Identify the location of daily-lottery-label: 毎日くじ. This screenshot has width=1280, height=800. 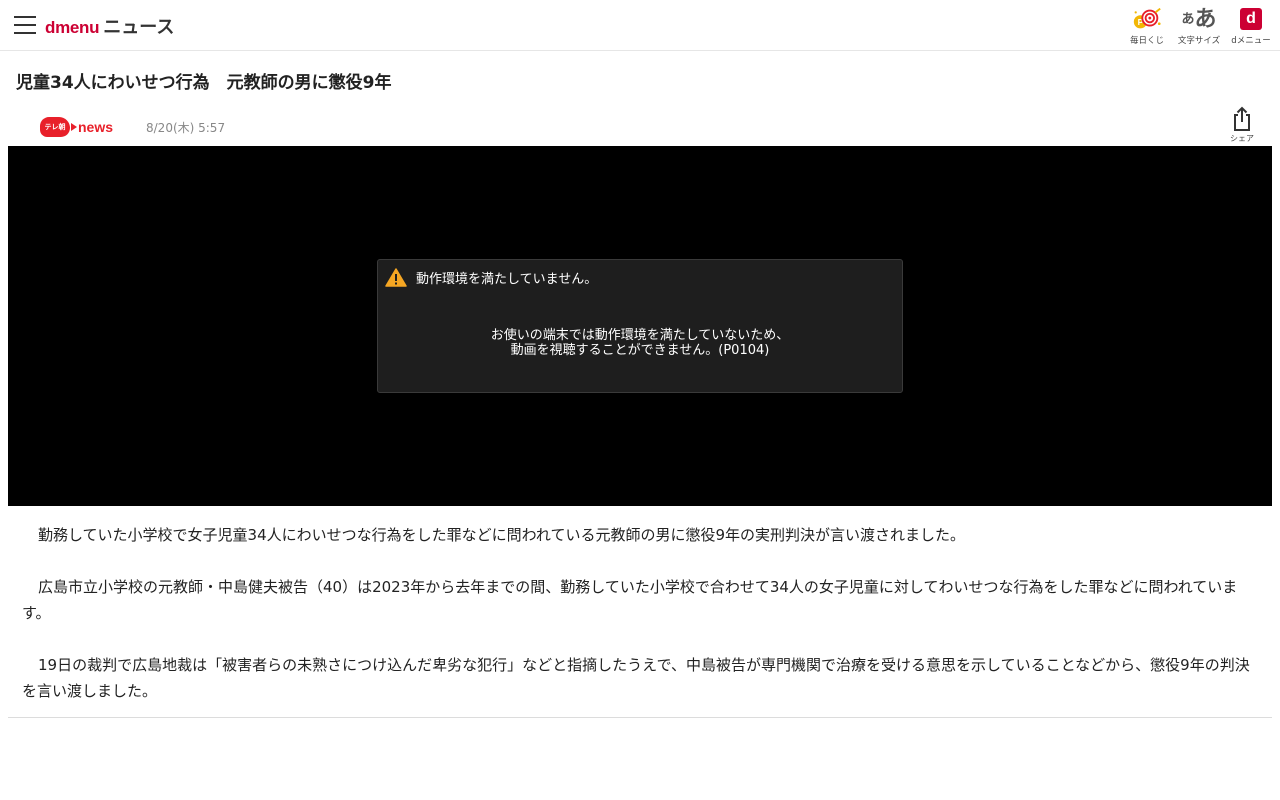
(1146, 41).